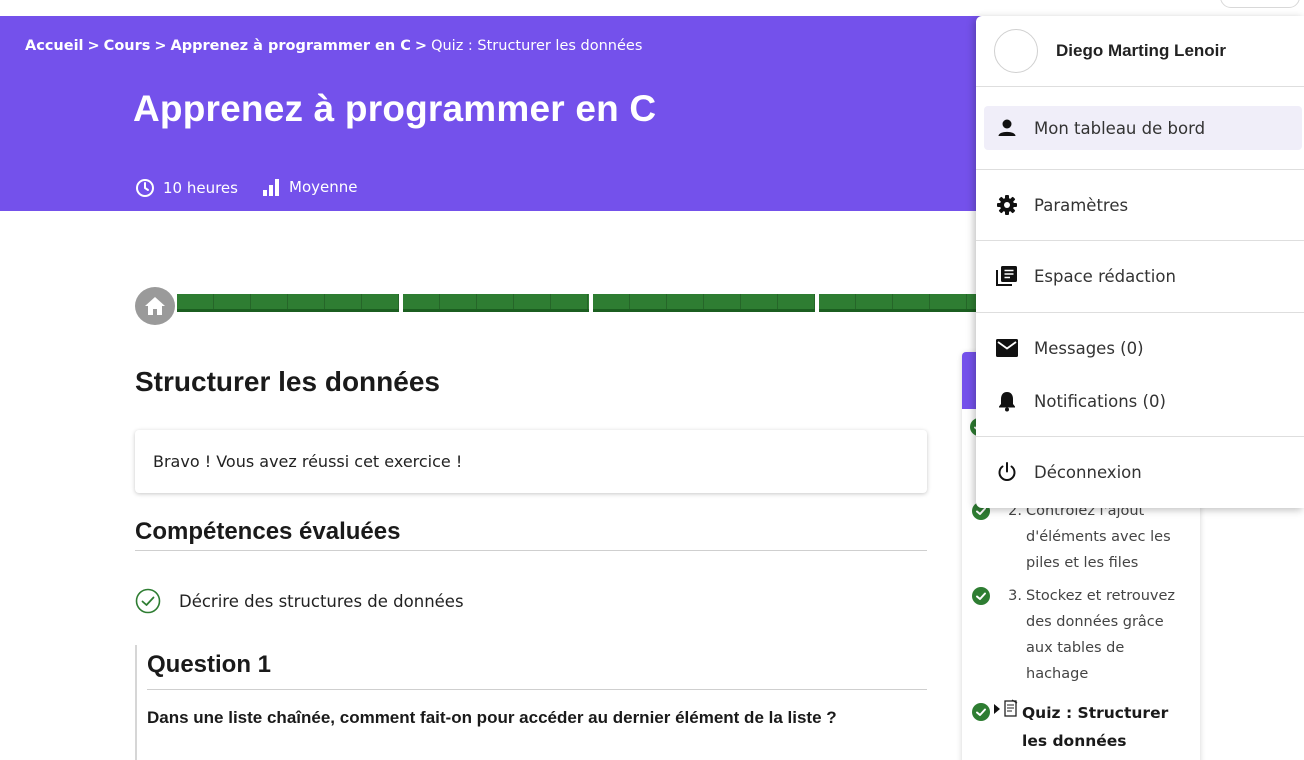 The height and width of the screenshot is (760, 1304). What do you see at coordinates (1016, 51) in the screenshot?
I see `avatar` at bounding box center [1016, 51].